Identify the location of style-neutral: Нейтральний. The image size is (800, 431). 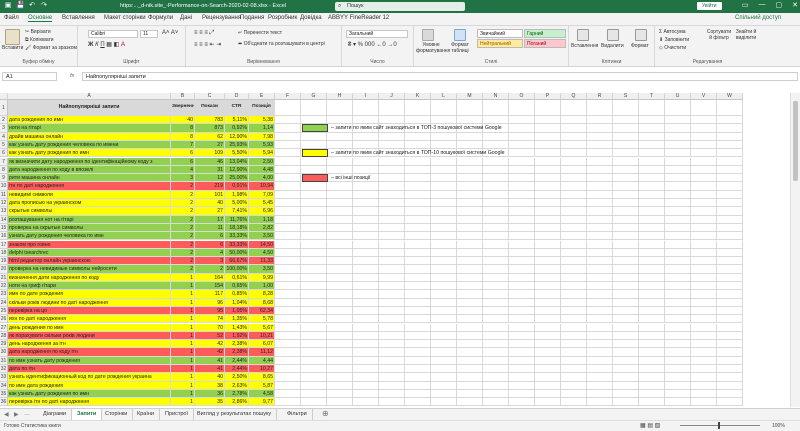
(500, 43).